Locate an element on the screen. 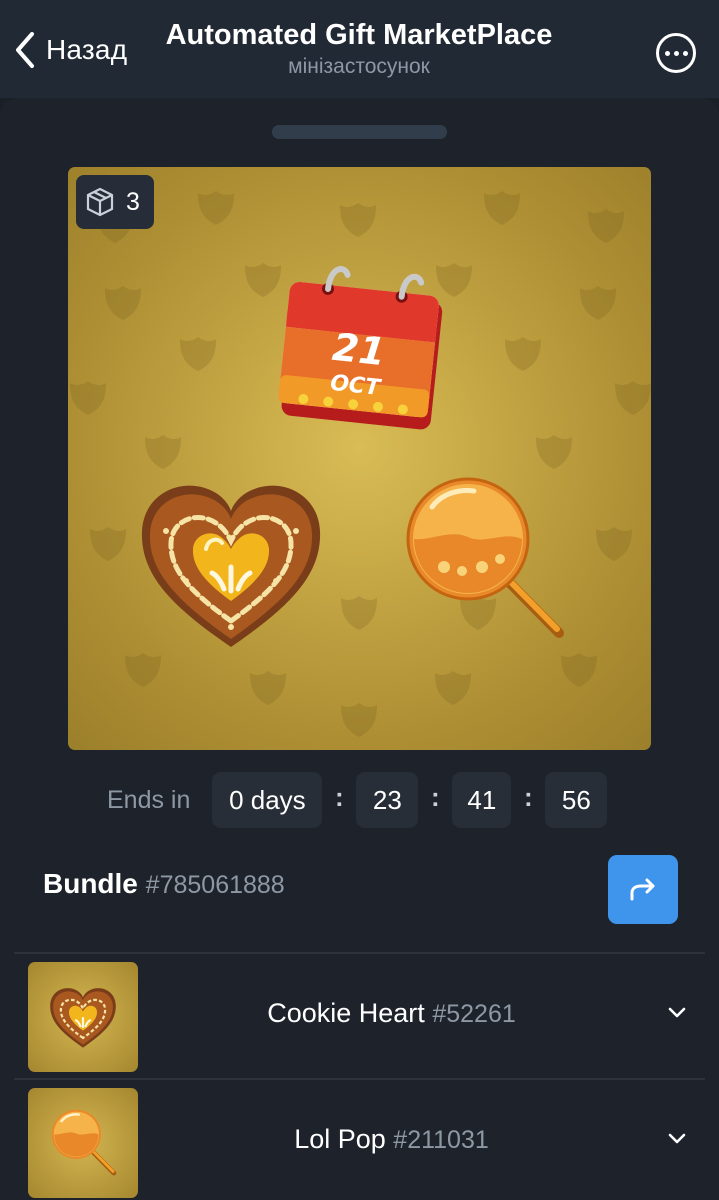  back-button: Назад is located at coordinates (69, 50).